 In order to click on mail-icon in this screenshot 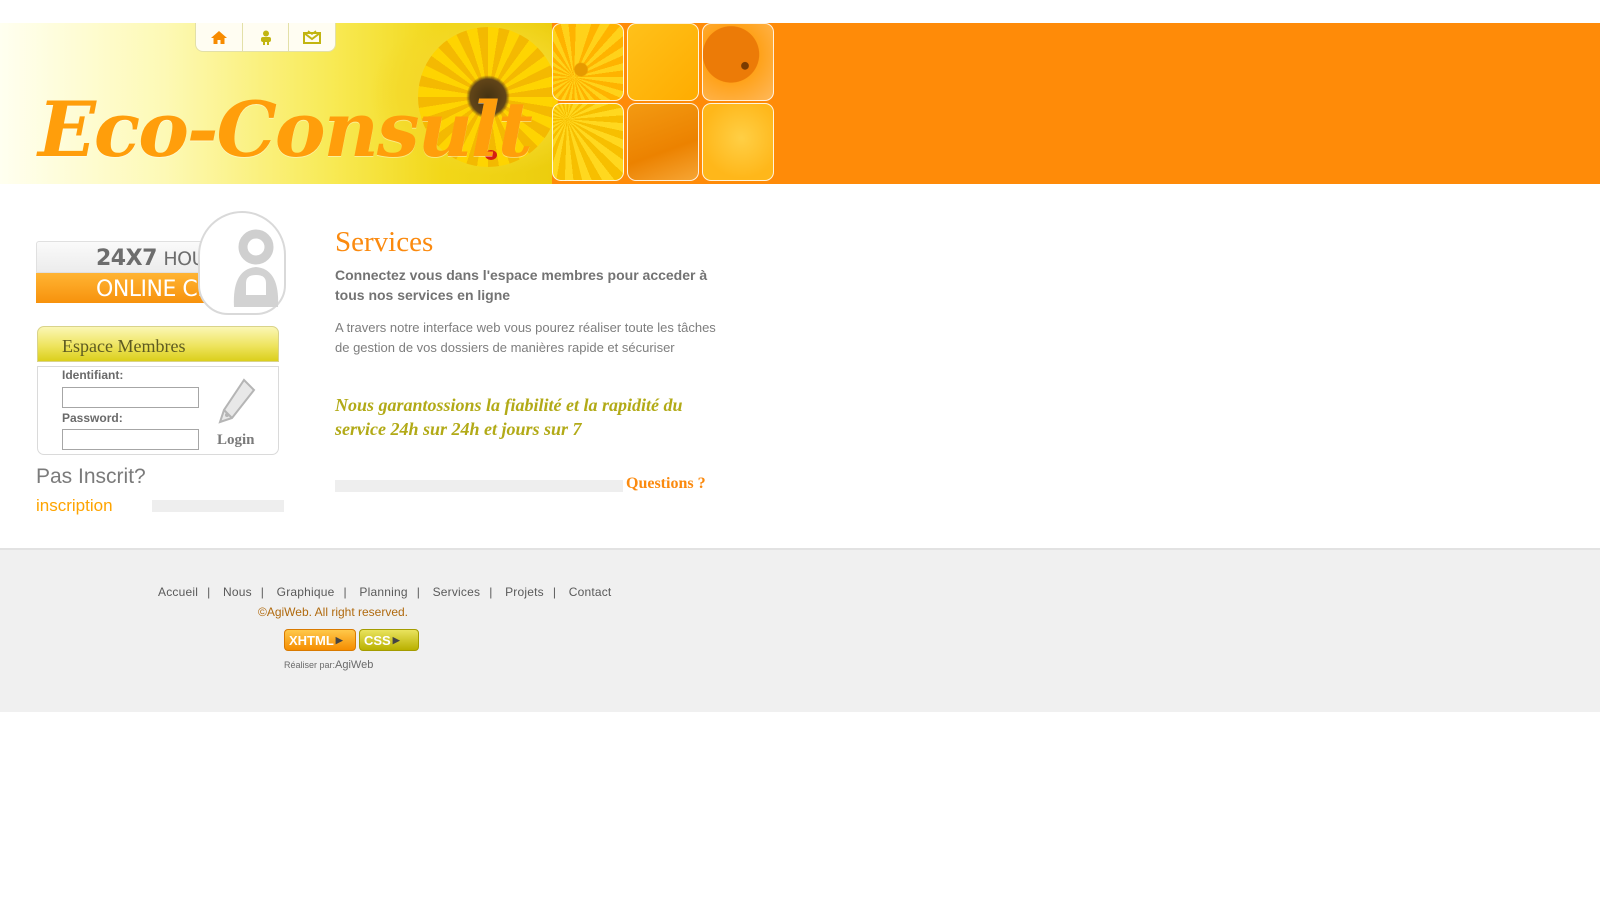, I will do `click(312, 37)`.